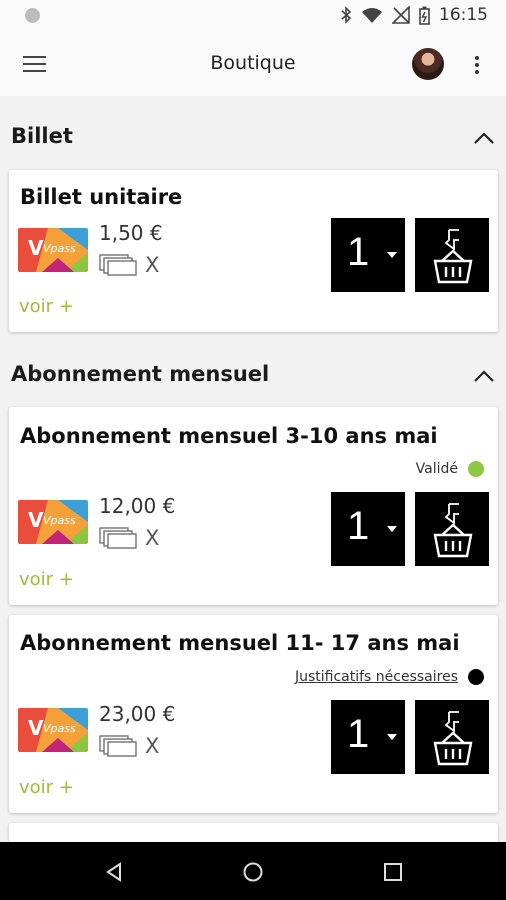 The height and width of the screenshot is (900, 506). I want to click on section-title: Billet, so click(42, 136).